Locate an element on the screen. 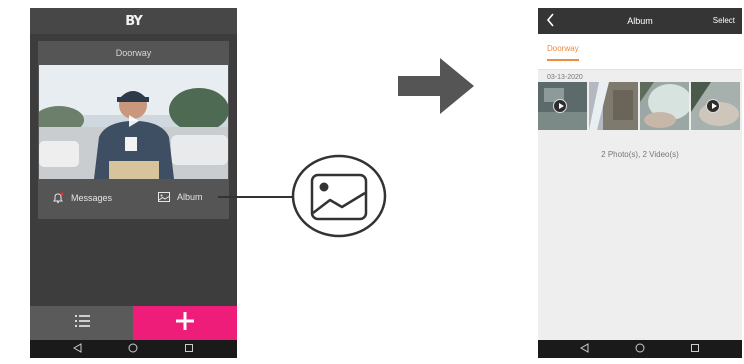 This screenshot has width=744, height=364. messages-label: Messages is located at coordinates (92, 198).